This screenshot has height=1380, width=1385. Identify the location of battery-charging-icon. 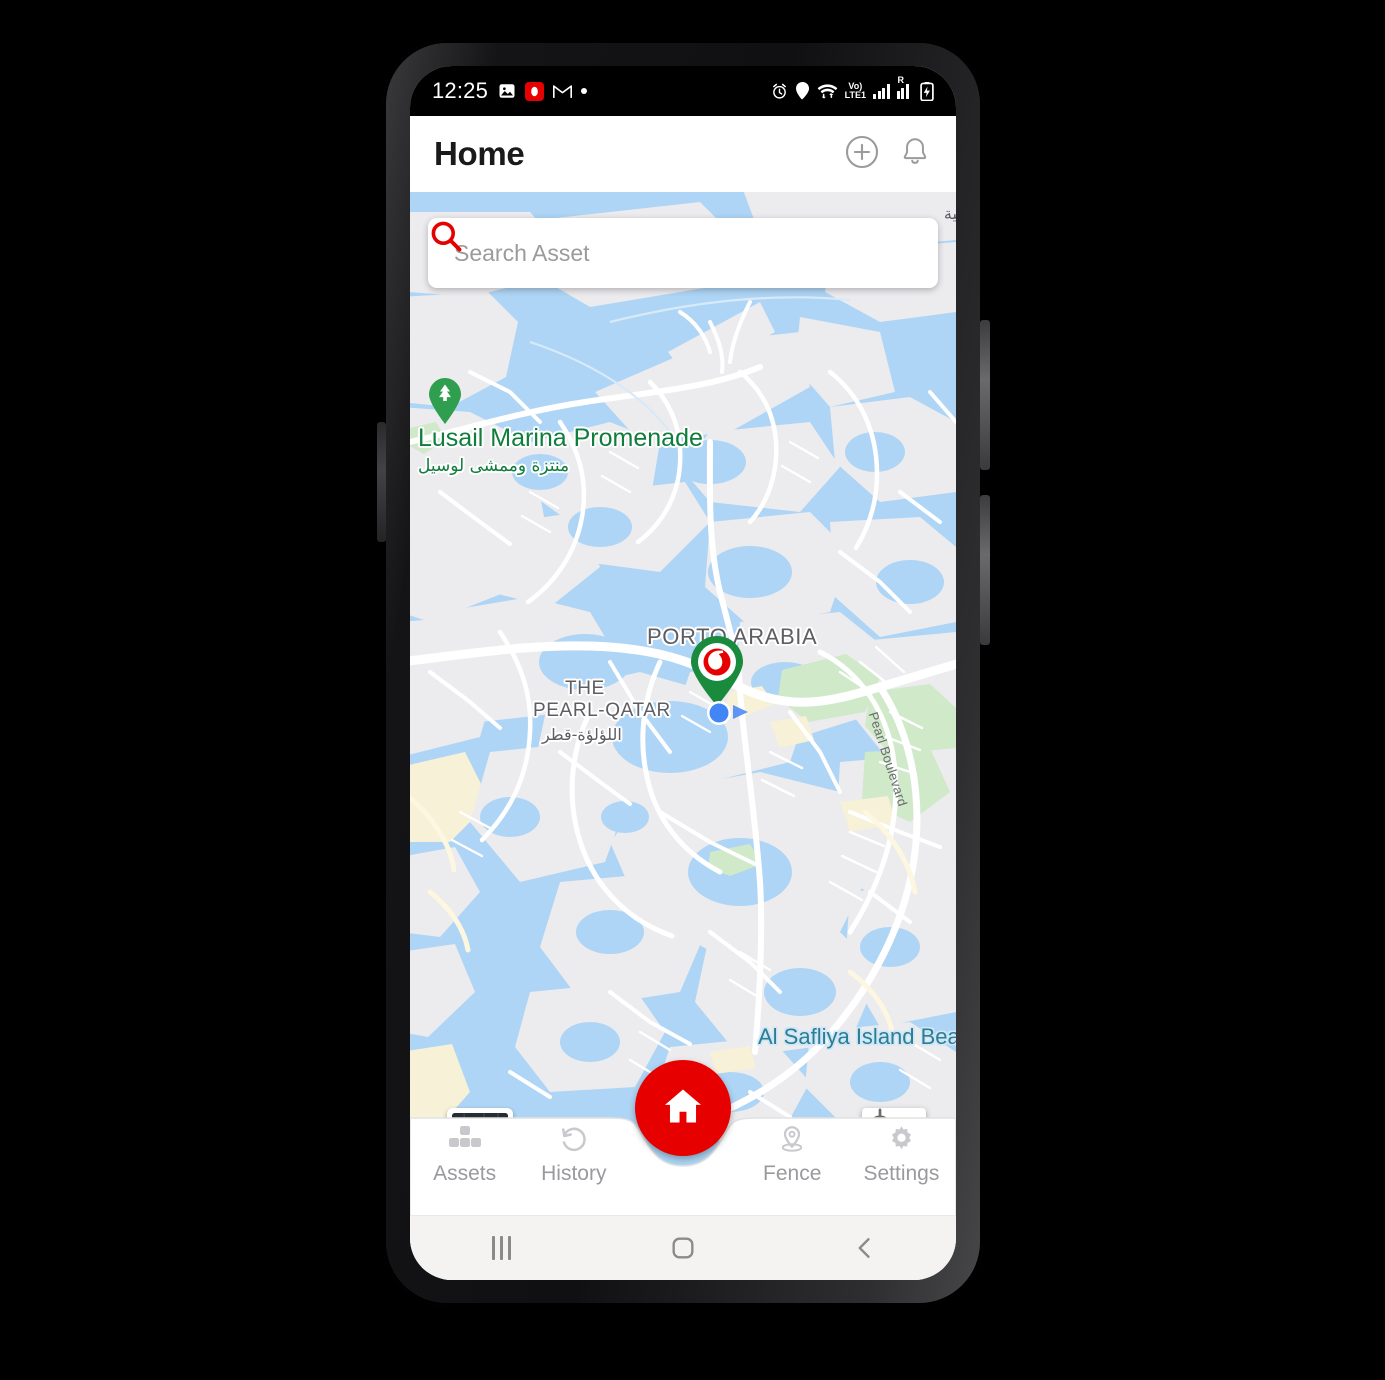
(927, 91).